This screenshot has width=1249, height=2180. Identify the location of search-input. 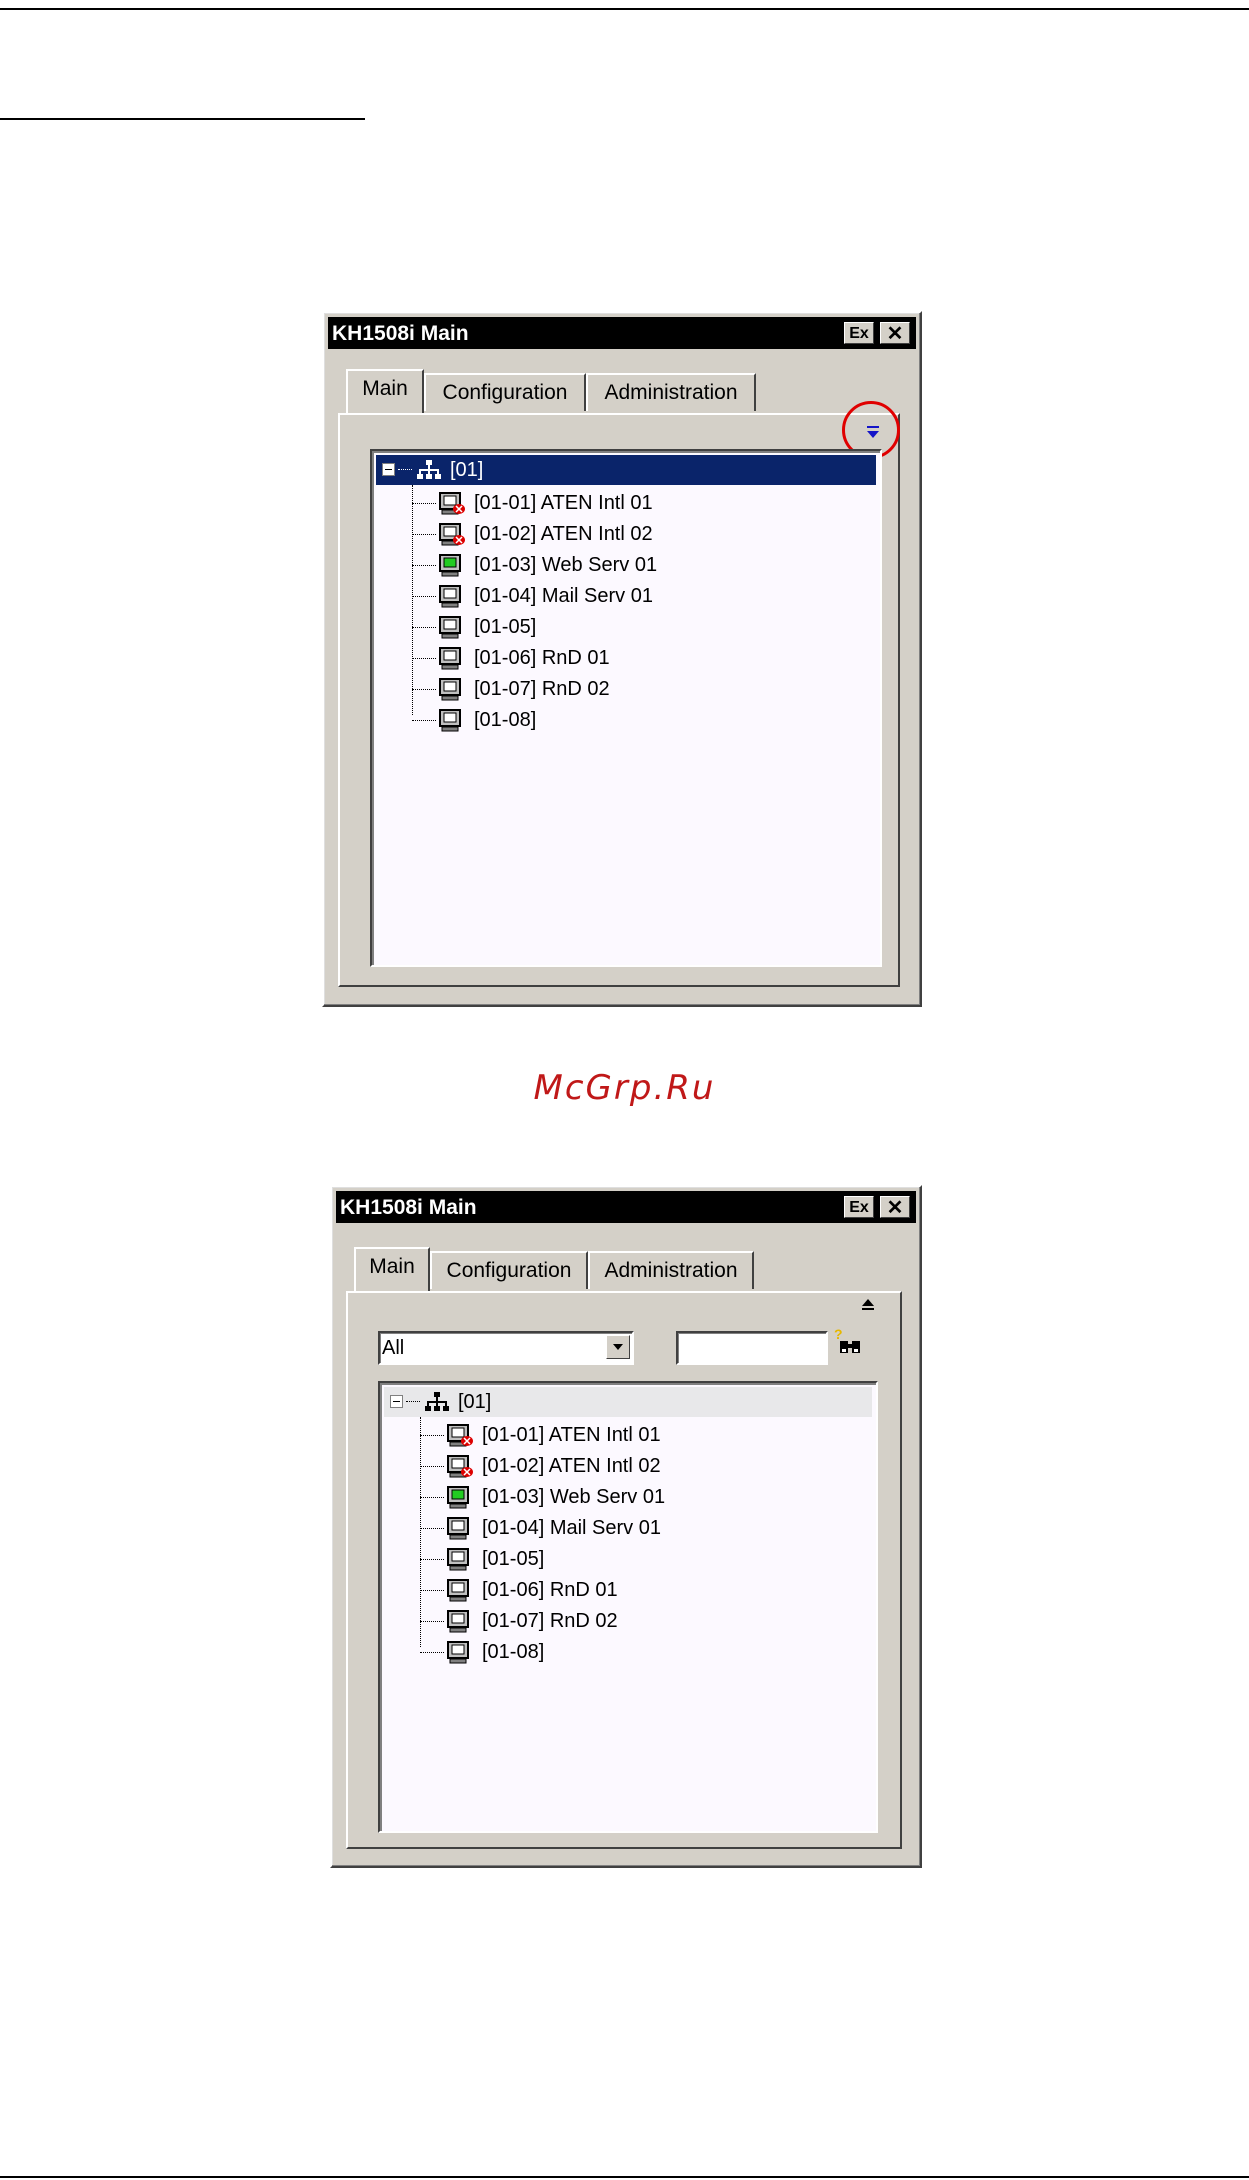
(752, 1348).